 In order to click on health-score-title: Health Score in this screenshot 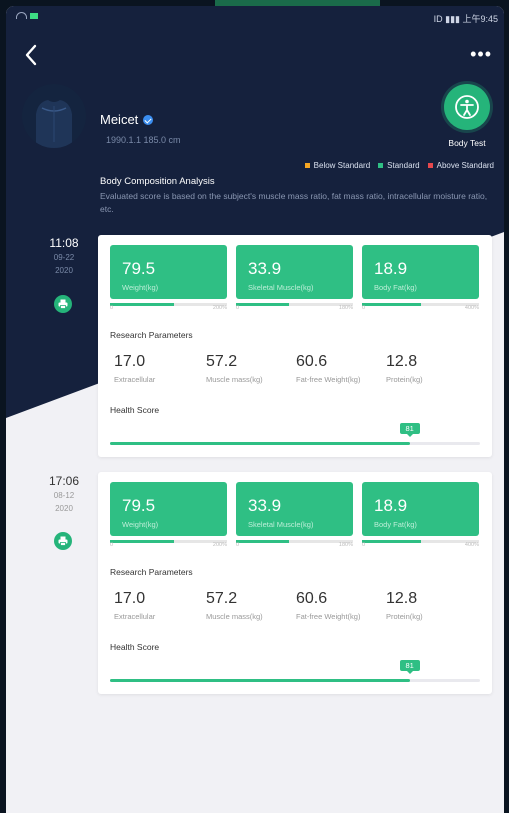, I will do `click(135, 410)`.